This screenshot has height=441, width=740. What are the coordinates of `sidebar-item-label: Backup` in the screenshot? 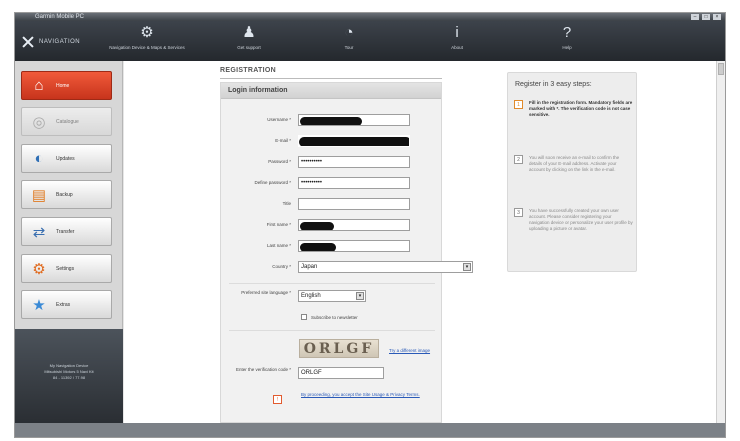 It's located at (64, 194).